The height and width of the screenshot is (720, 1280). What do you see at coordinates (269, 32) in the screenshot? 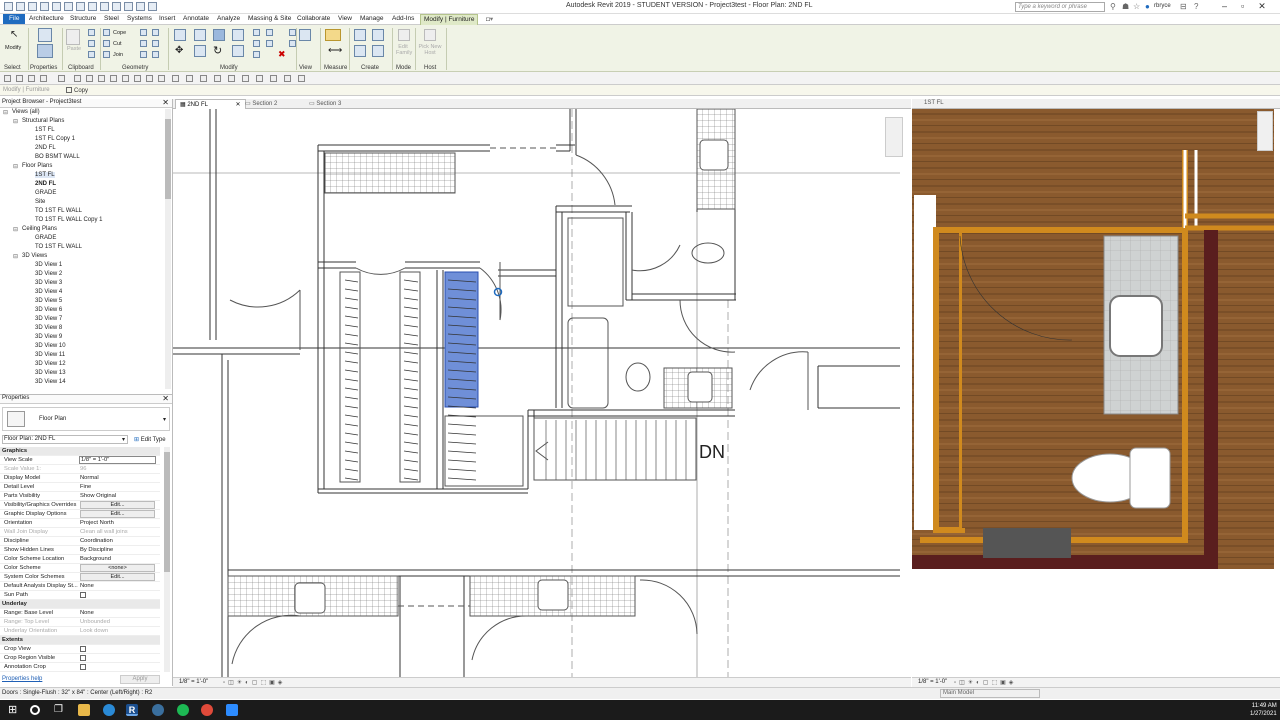
I see `array-icon` at bounding box center [269, 32].